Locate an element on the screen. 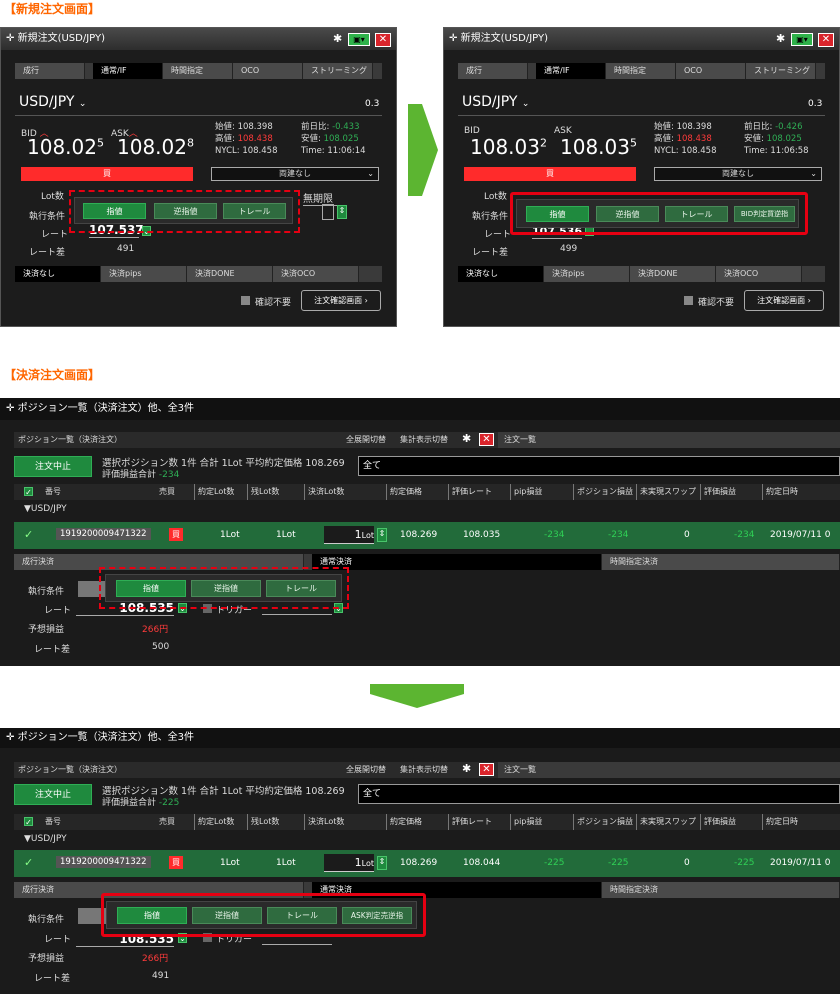 The image size is (840, 994). expiry-field is located at coordinates (328, 212).